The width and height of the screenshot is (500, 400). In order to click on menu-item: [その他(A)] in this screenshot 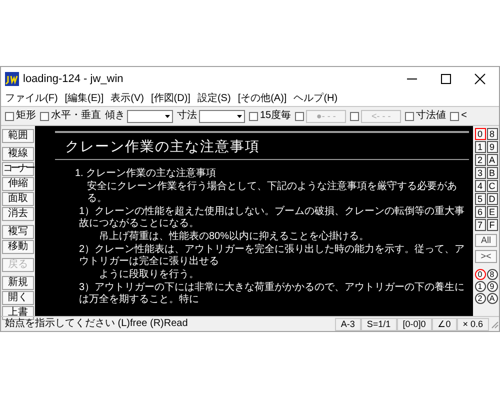, I will do `click(262, 99)`.